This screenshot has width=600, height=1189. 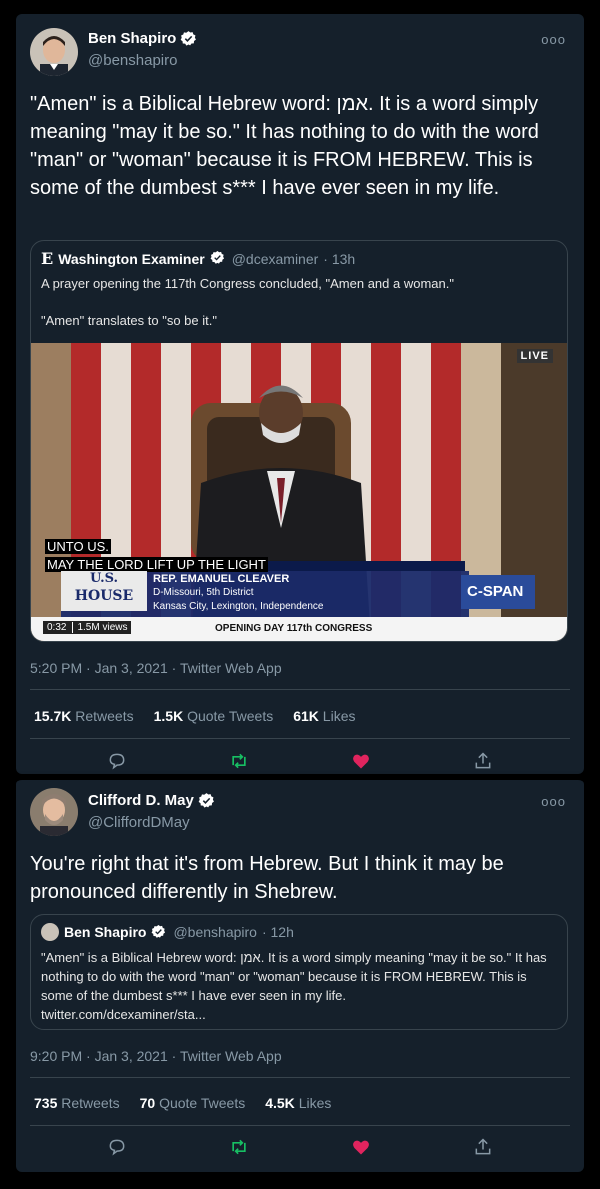 I want to click on video-views: 1.5M views, so click(x=99, y=627).